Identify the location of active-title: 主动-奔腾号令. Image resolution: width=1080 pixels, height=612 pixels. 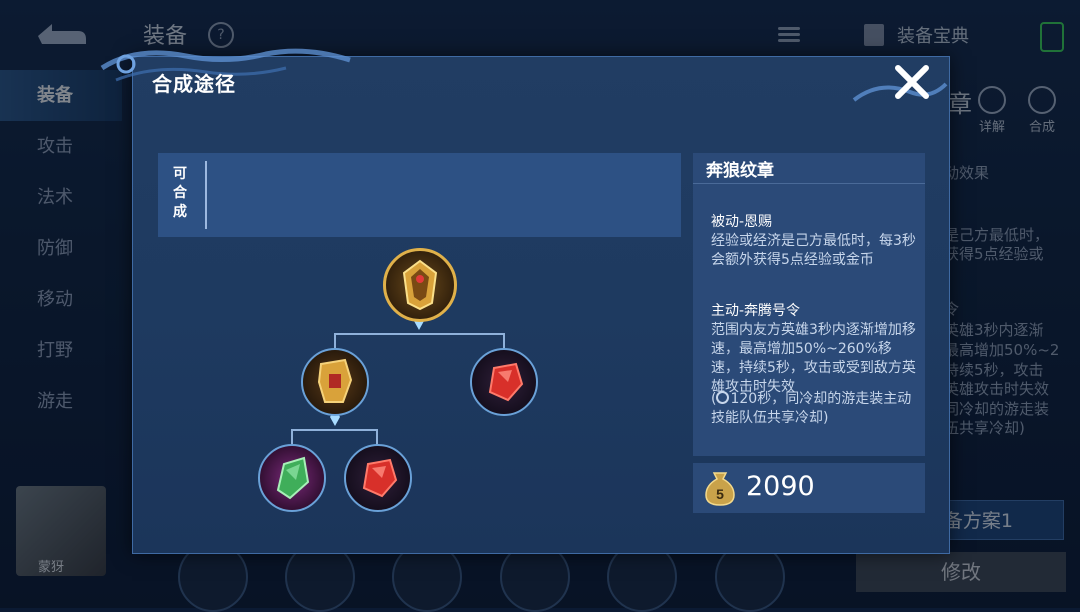
(756, 311).